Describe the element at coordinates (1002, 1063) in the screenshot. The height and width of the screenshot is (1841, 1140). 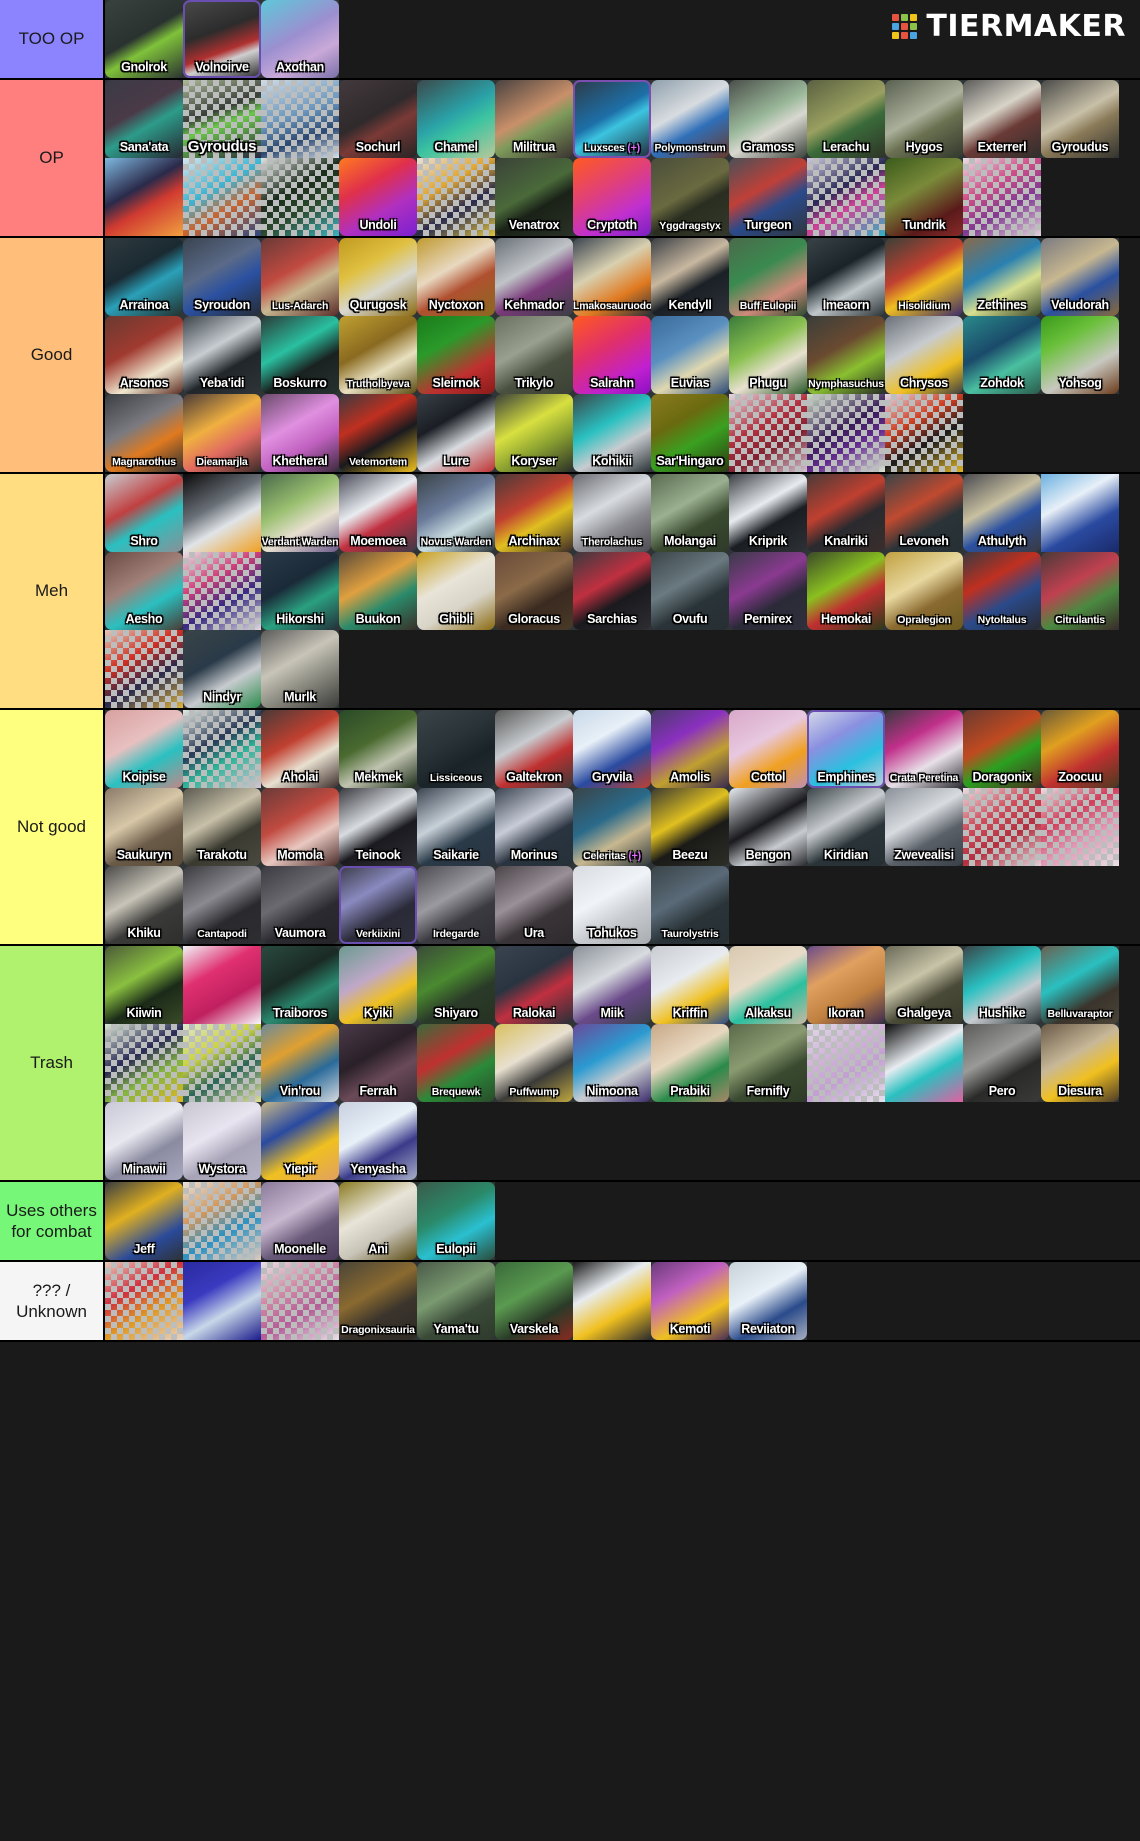
I see `tier-item: Pero` at that location.